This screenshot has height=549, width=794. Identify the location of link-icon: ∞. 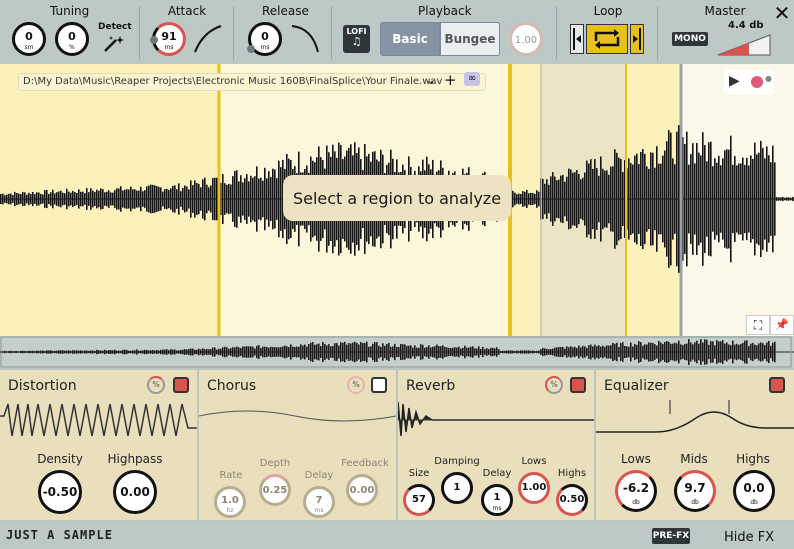
(472, 79).